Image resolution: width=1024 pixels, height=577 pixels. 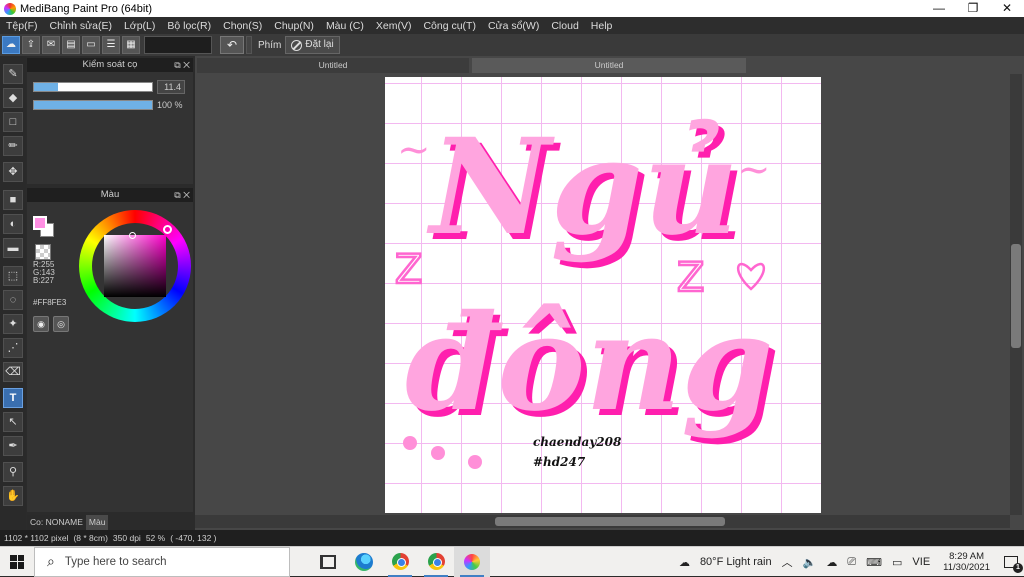 What do you see at coordinates (41, 324) in the screenshot?
I see `palette-icon: ◉` at bounding box center [41, 324].